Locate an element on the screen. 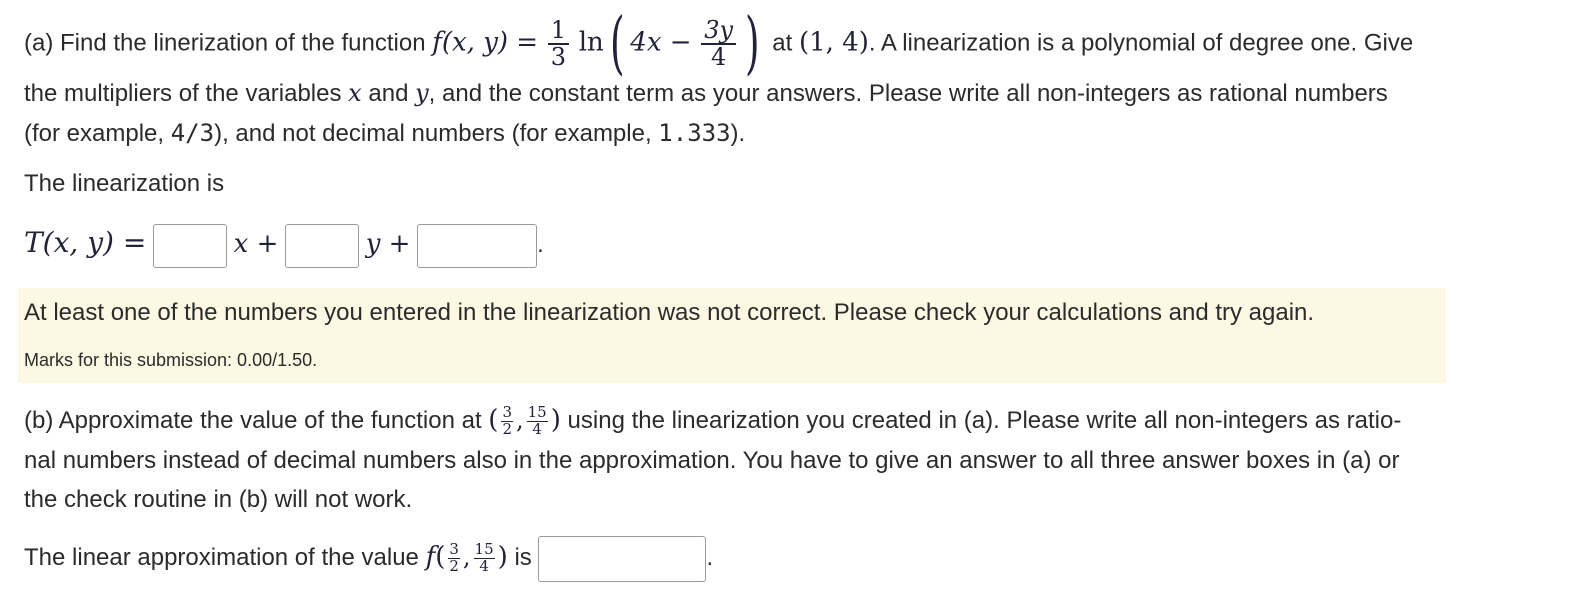  y-plus: y + is located at coordinates (388, 244).